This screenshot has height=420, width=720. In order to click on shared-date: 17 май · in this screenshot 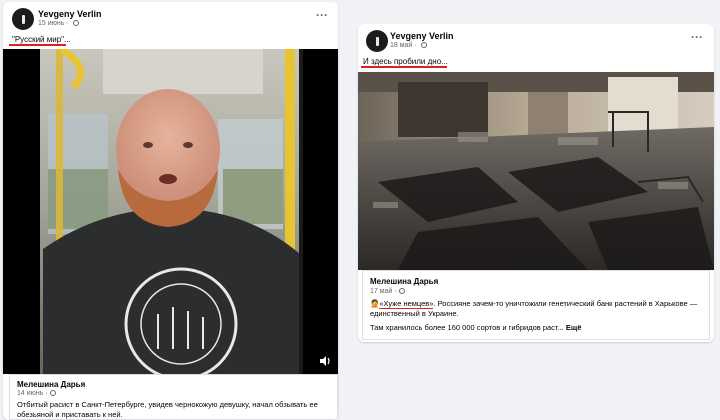, I will do `click(387, 291)`.